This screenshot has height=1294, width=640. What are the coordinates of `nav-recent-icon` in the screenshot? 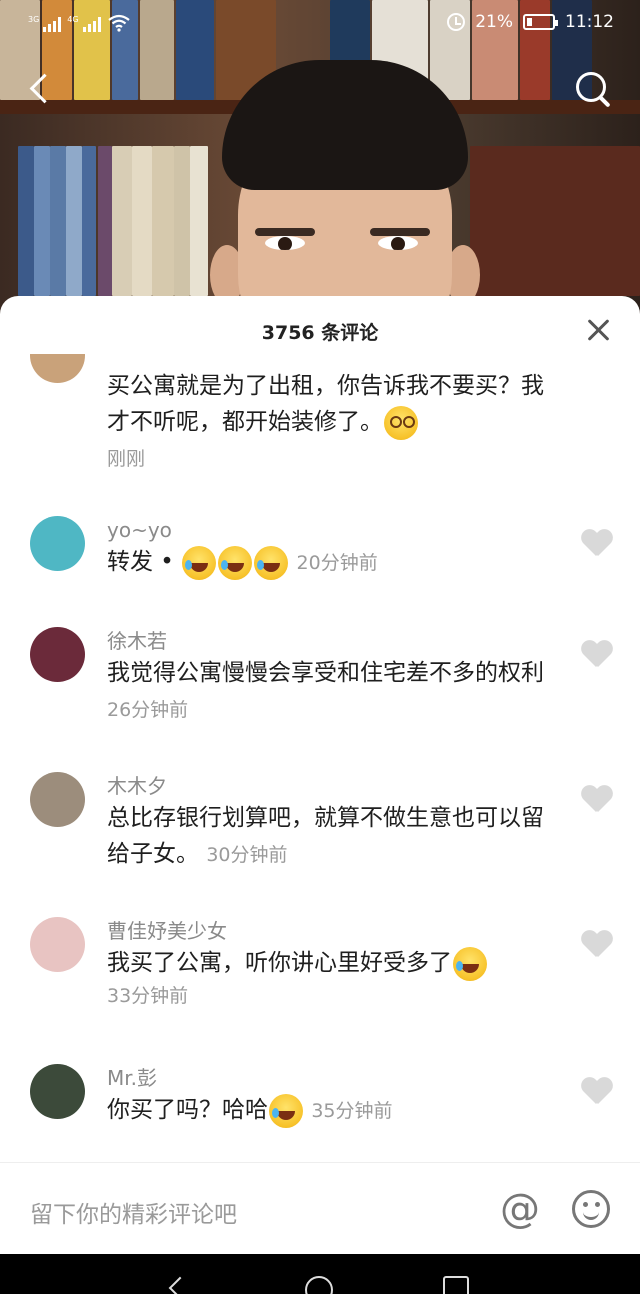 It's located at (456, 1285).